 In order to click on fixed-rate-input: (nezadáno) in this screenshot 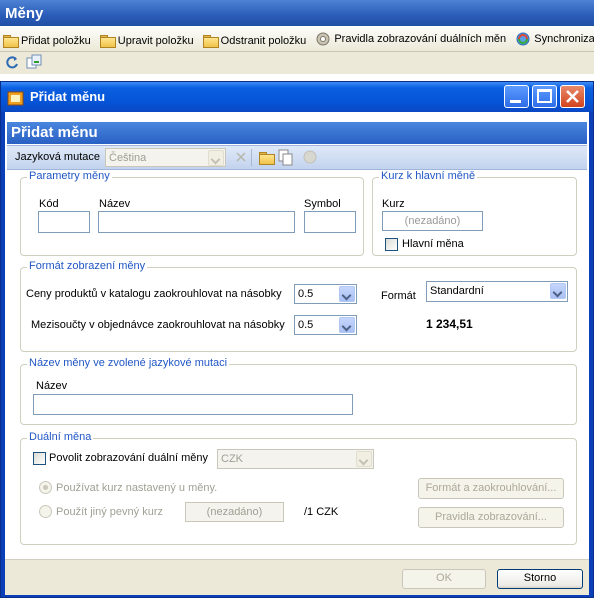, I will do `click(234, 512)`.